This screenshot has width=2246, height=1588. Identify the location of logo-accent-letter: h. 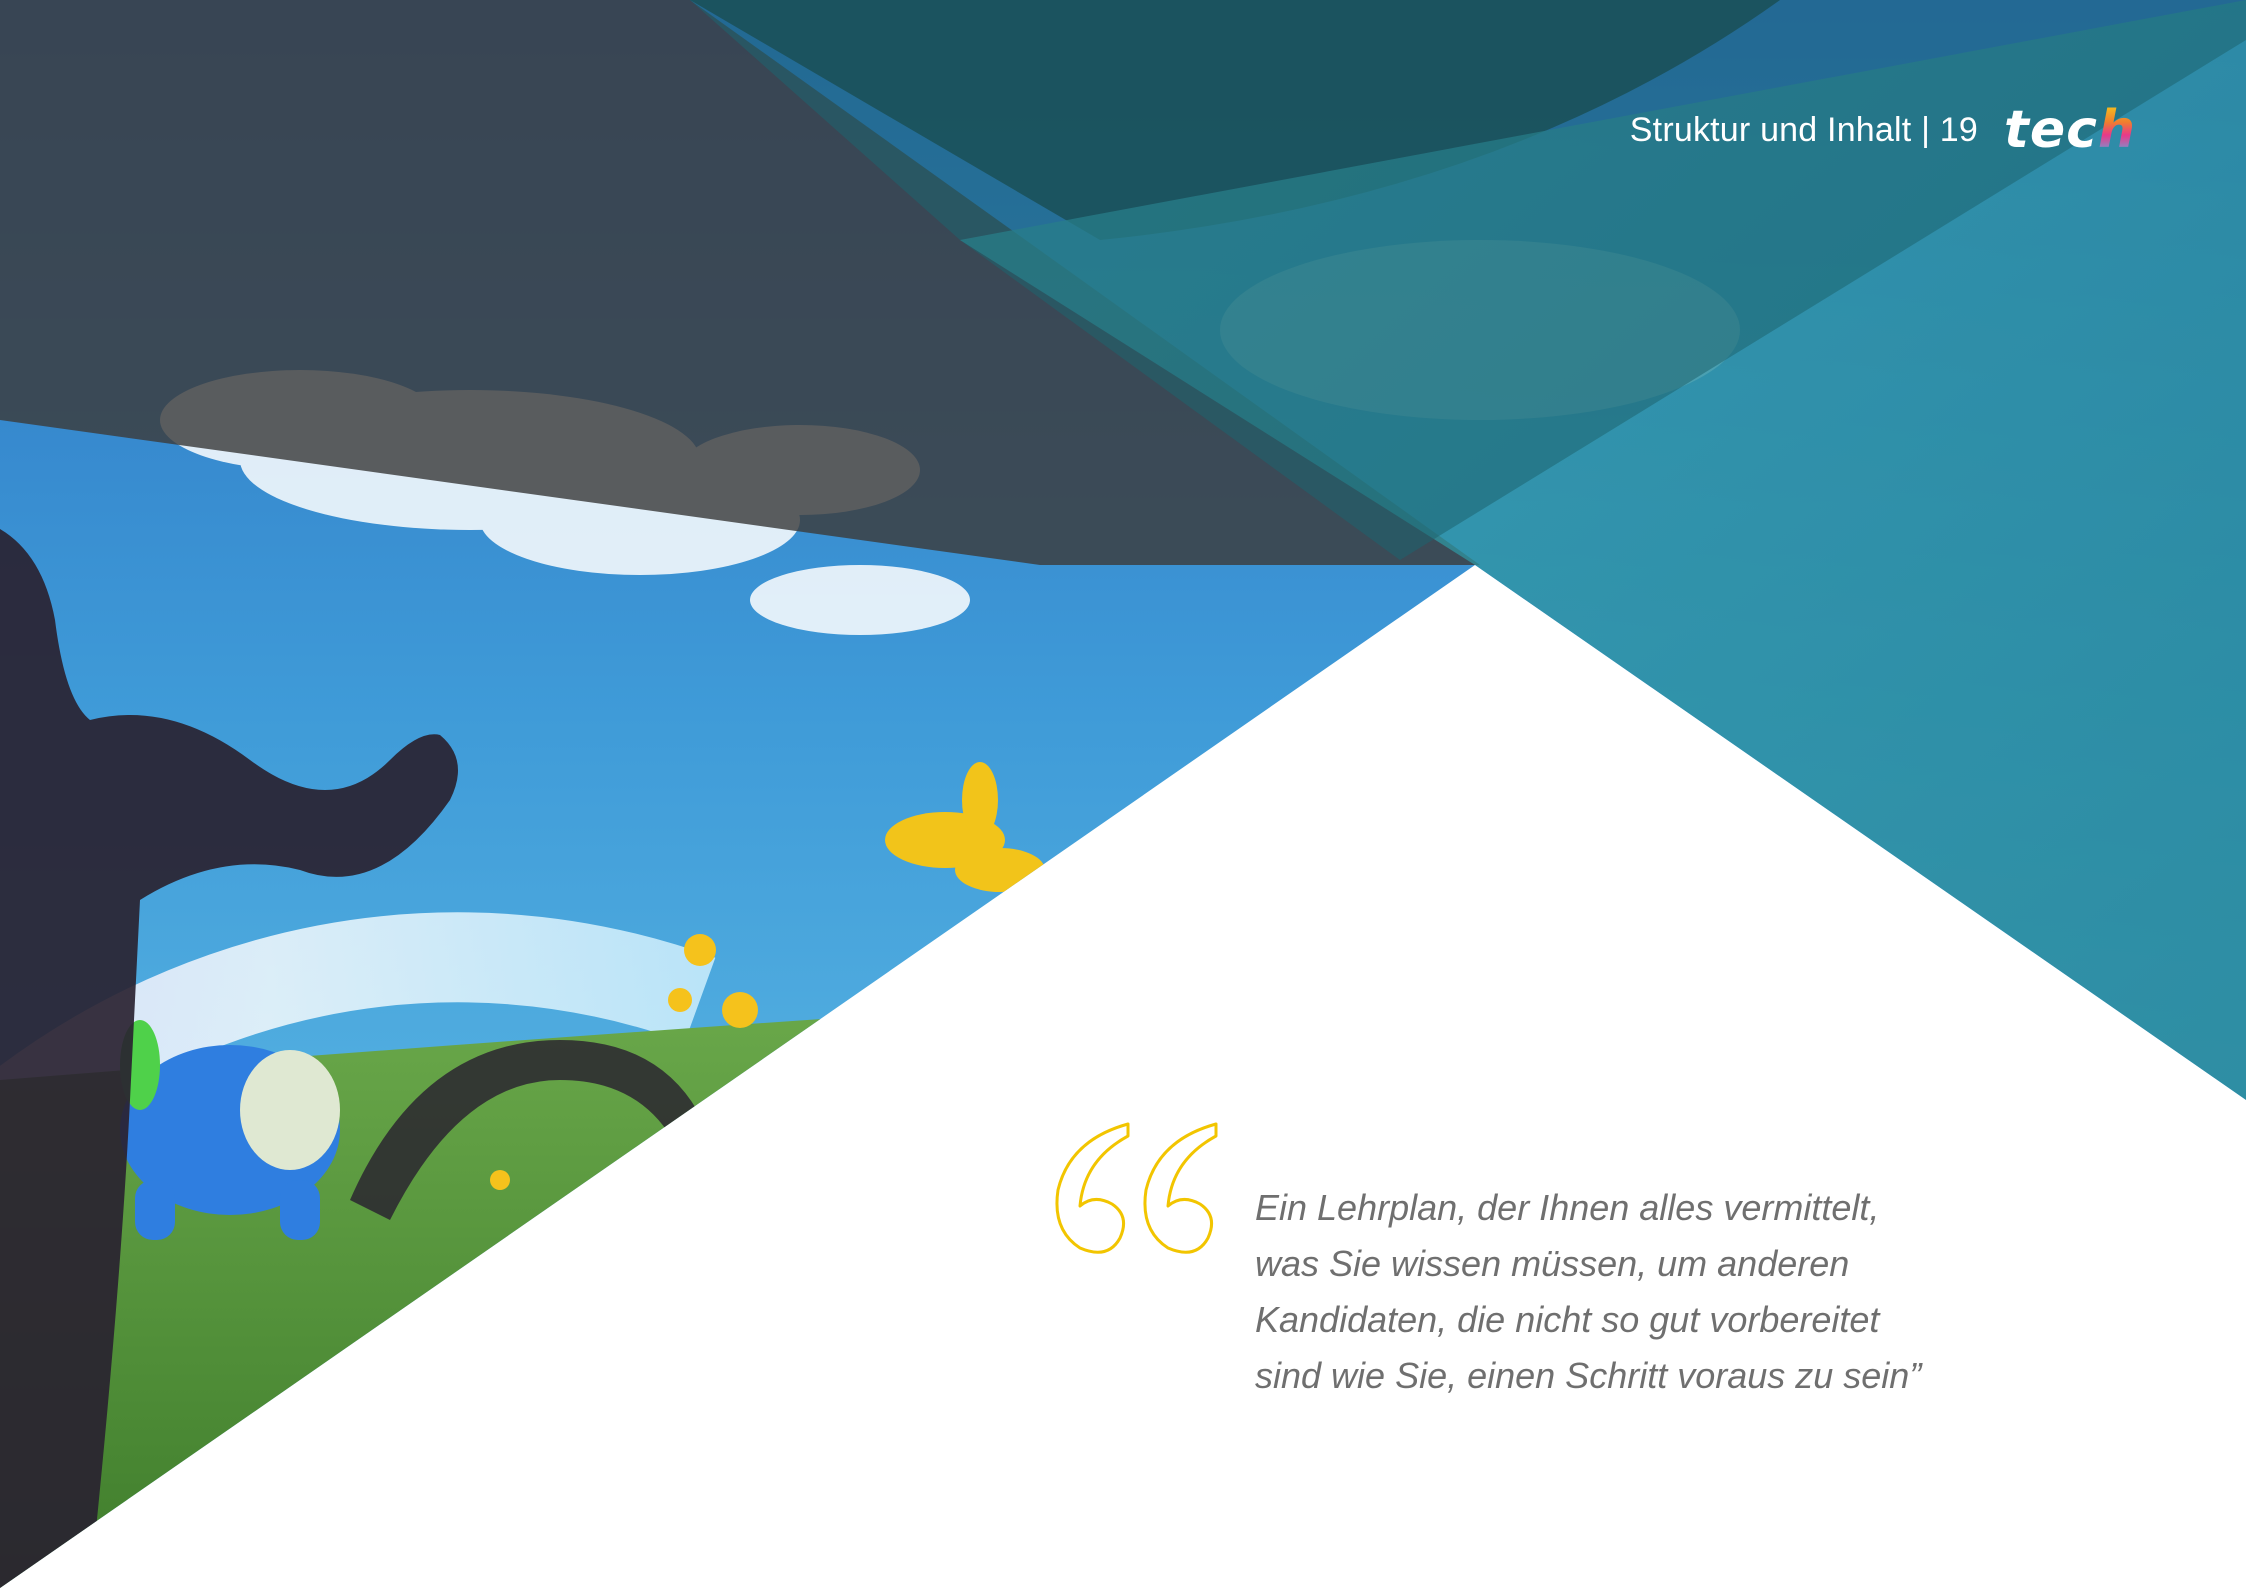
(2116, 130).